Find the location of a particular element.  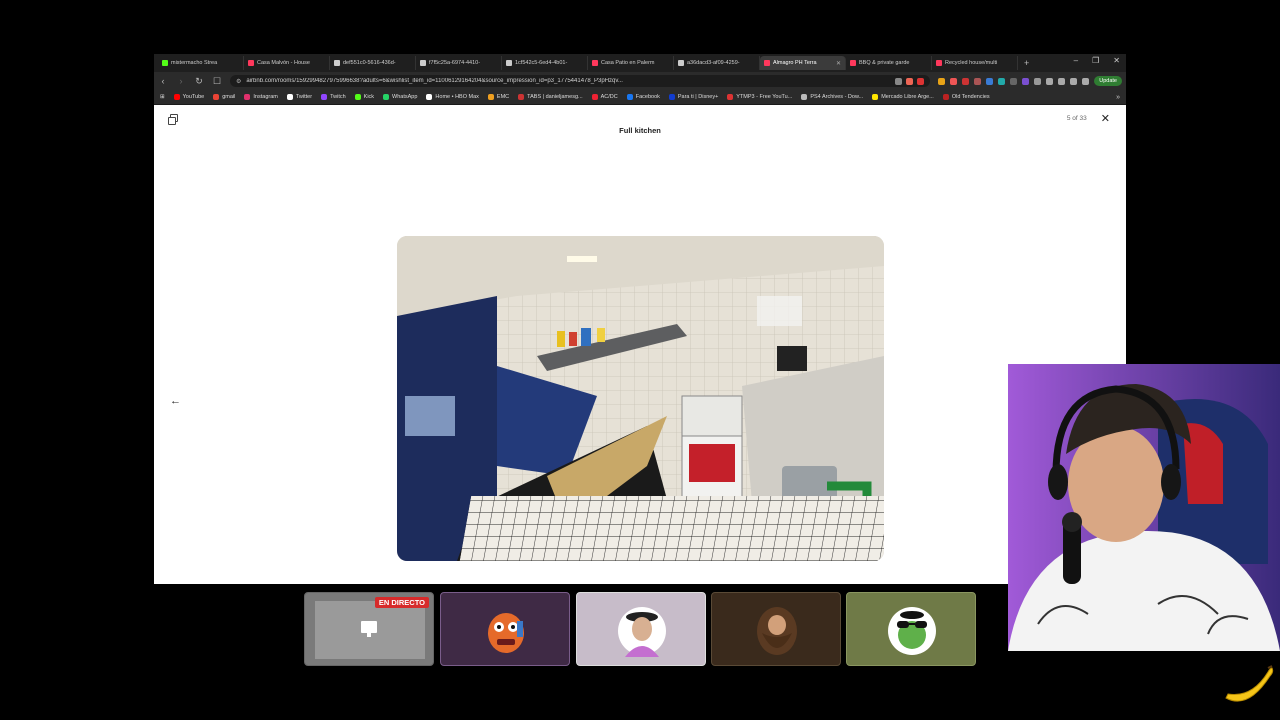

update-button: Update is located at coordinates (1108, 81).